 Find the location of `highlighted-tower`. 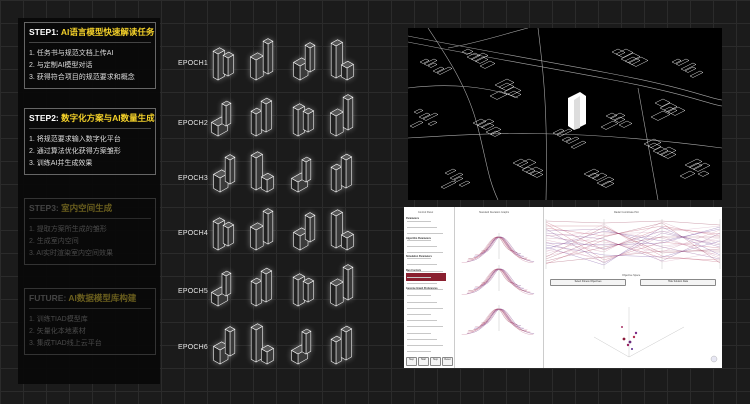

highlighted-tower is located at coordinates (577, 111).